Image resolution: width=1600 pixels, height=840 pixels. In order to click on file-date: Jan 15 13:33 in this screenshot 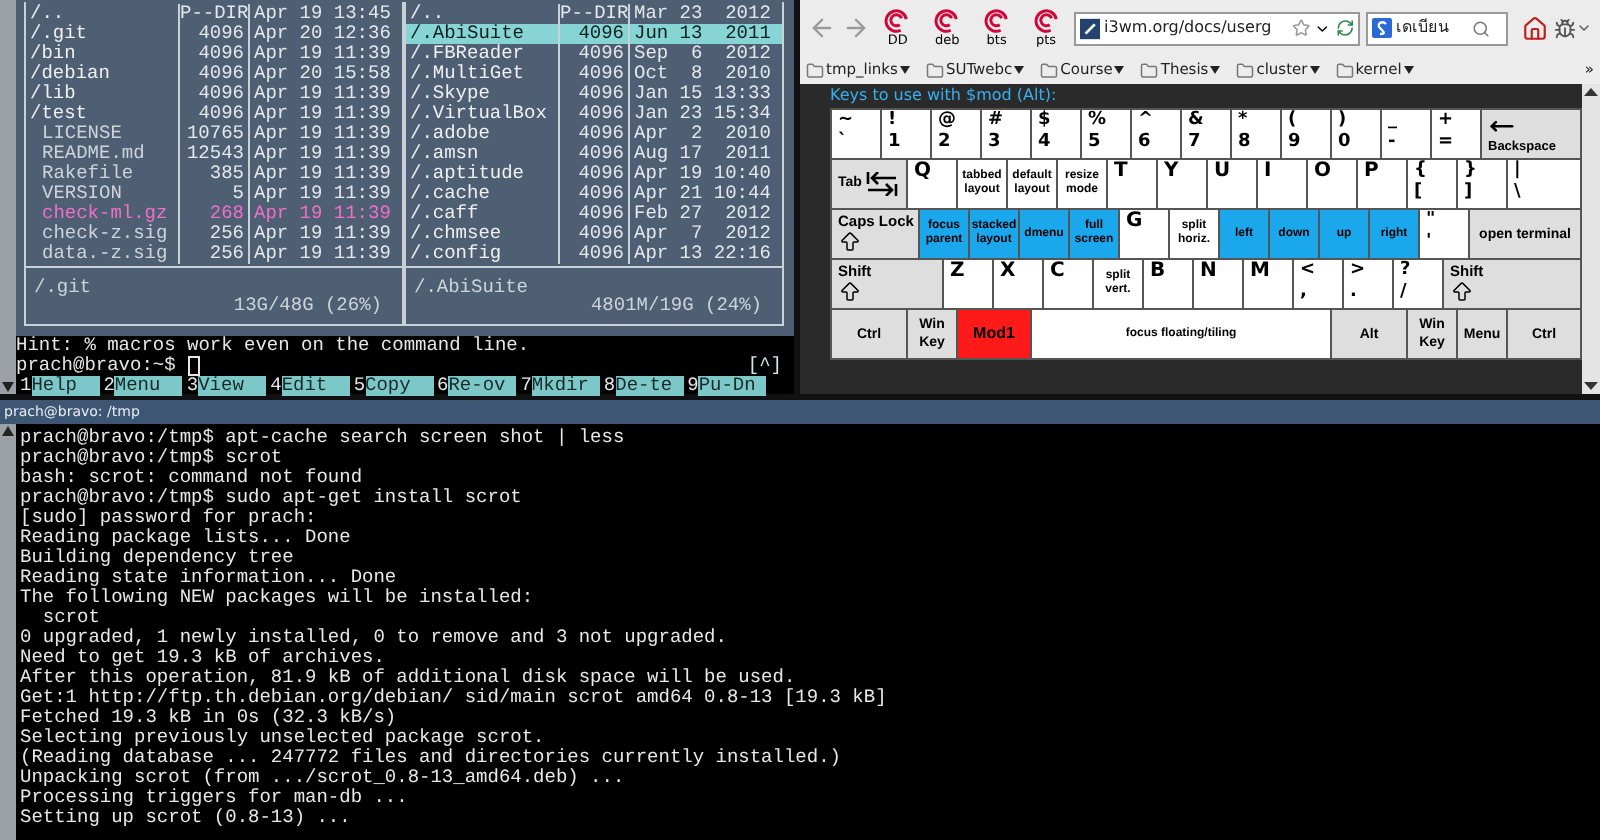, I will do `click(702, 94)`.